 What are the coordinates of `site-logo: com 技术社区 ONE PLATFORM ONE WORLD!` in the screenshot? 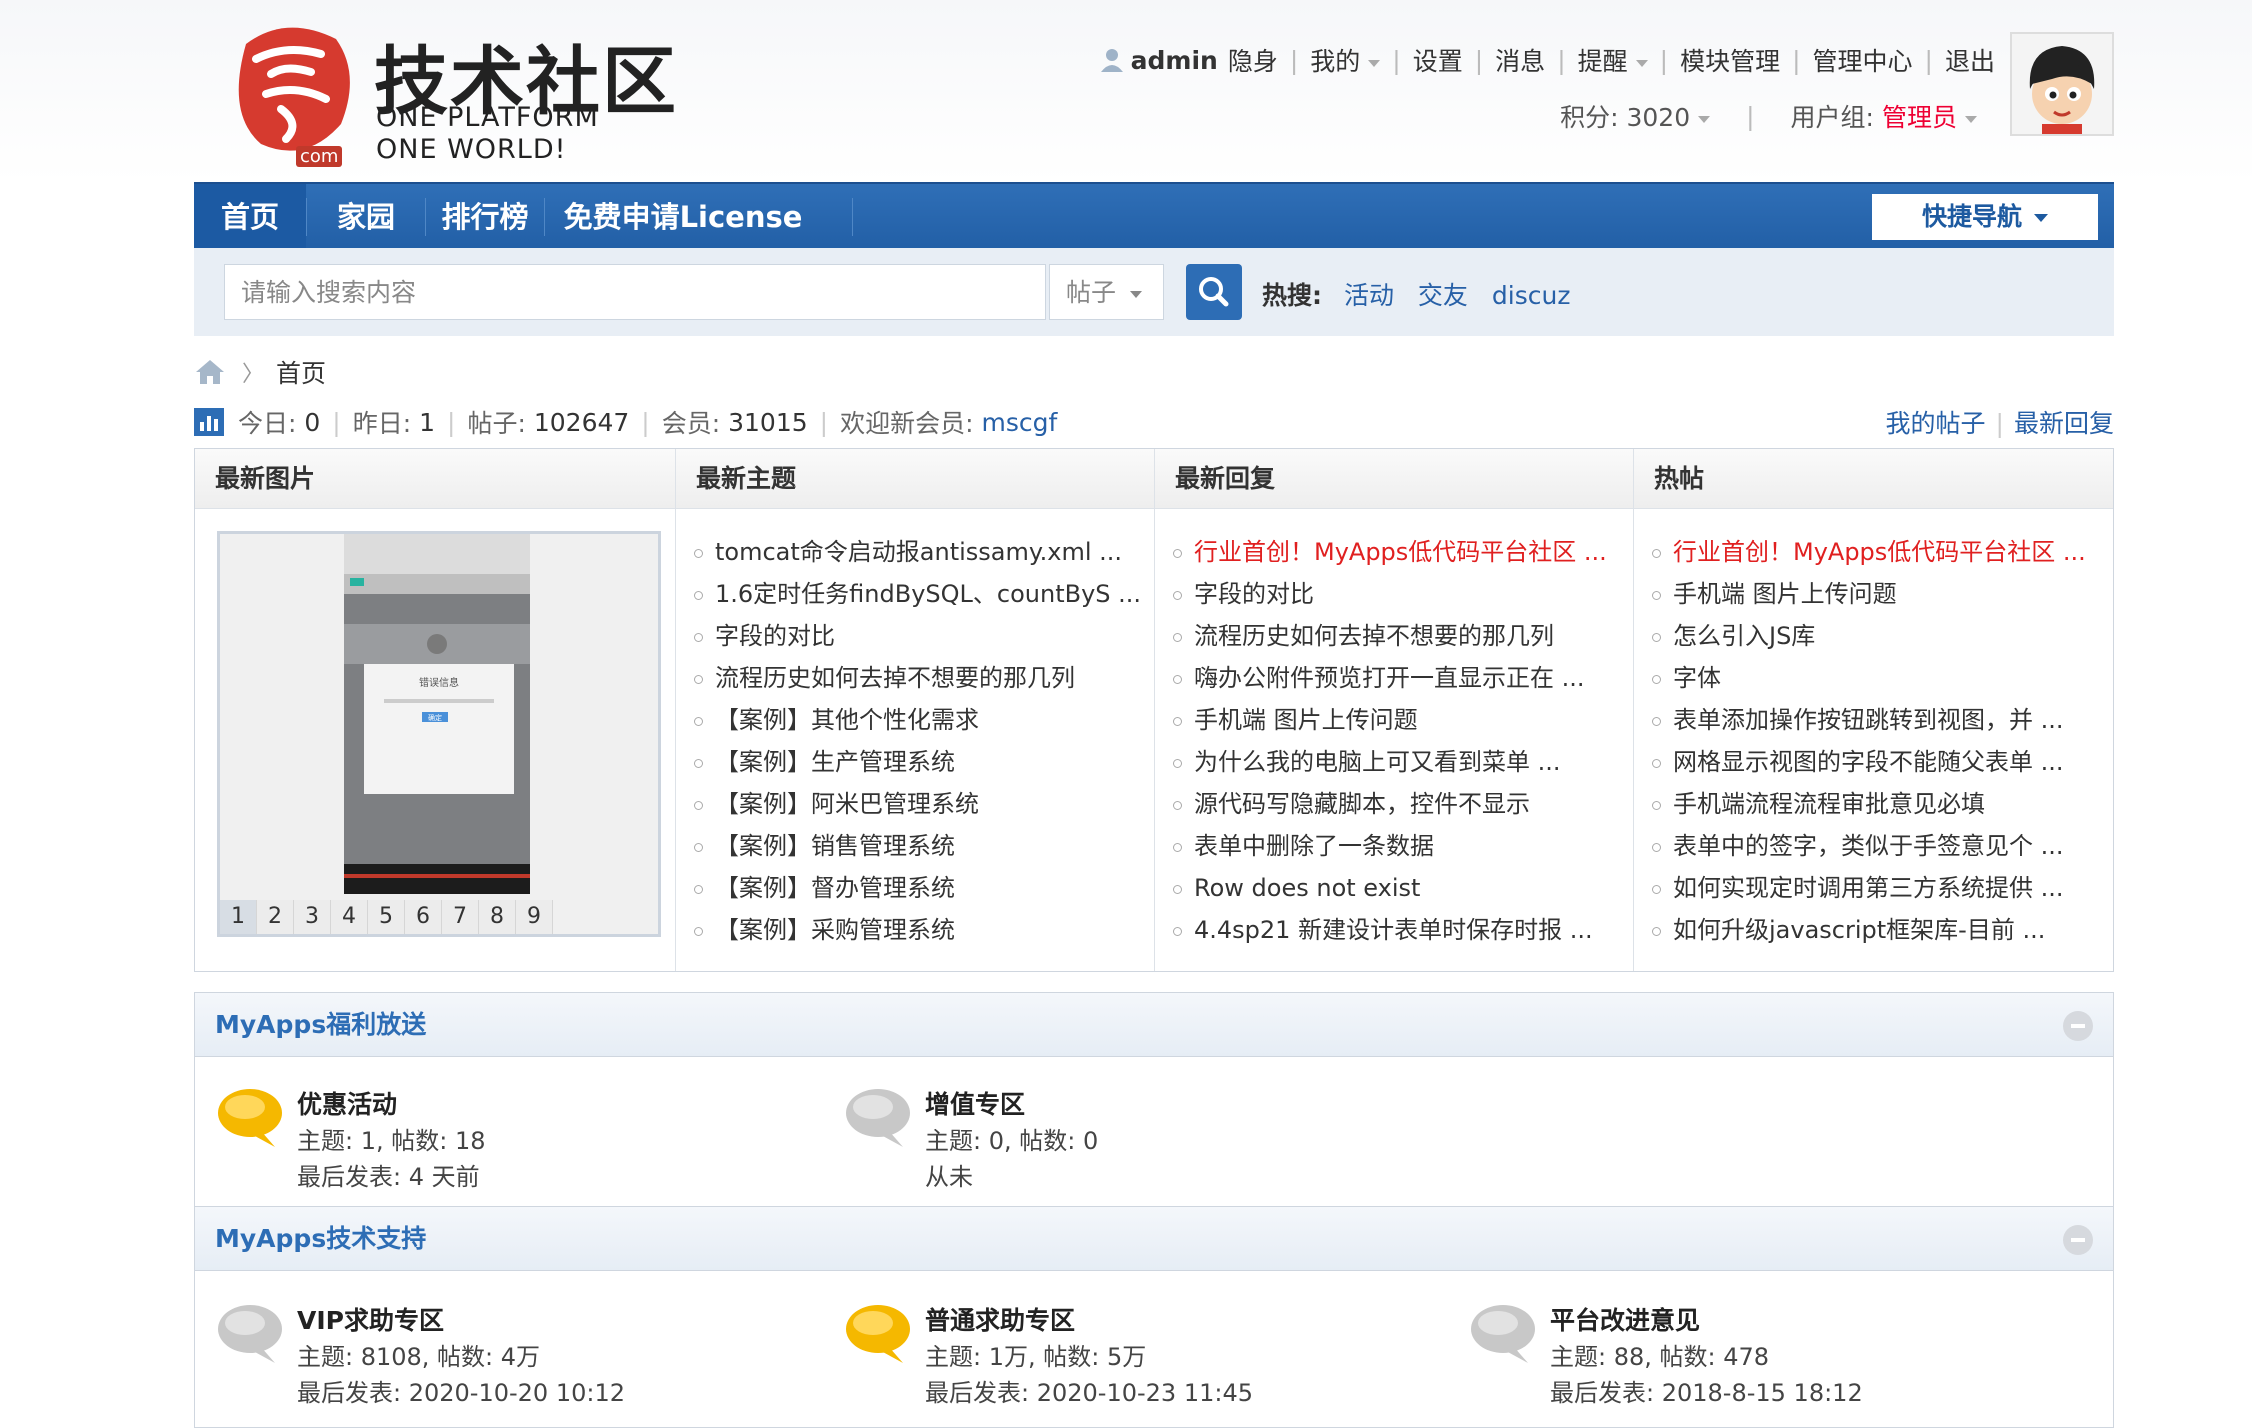 It's located at (461, 90).